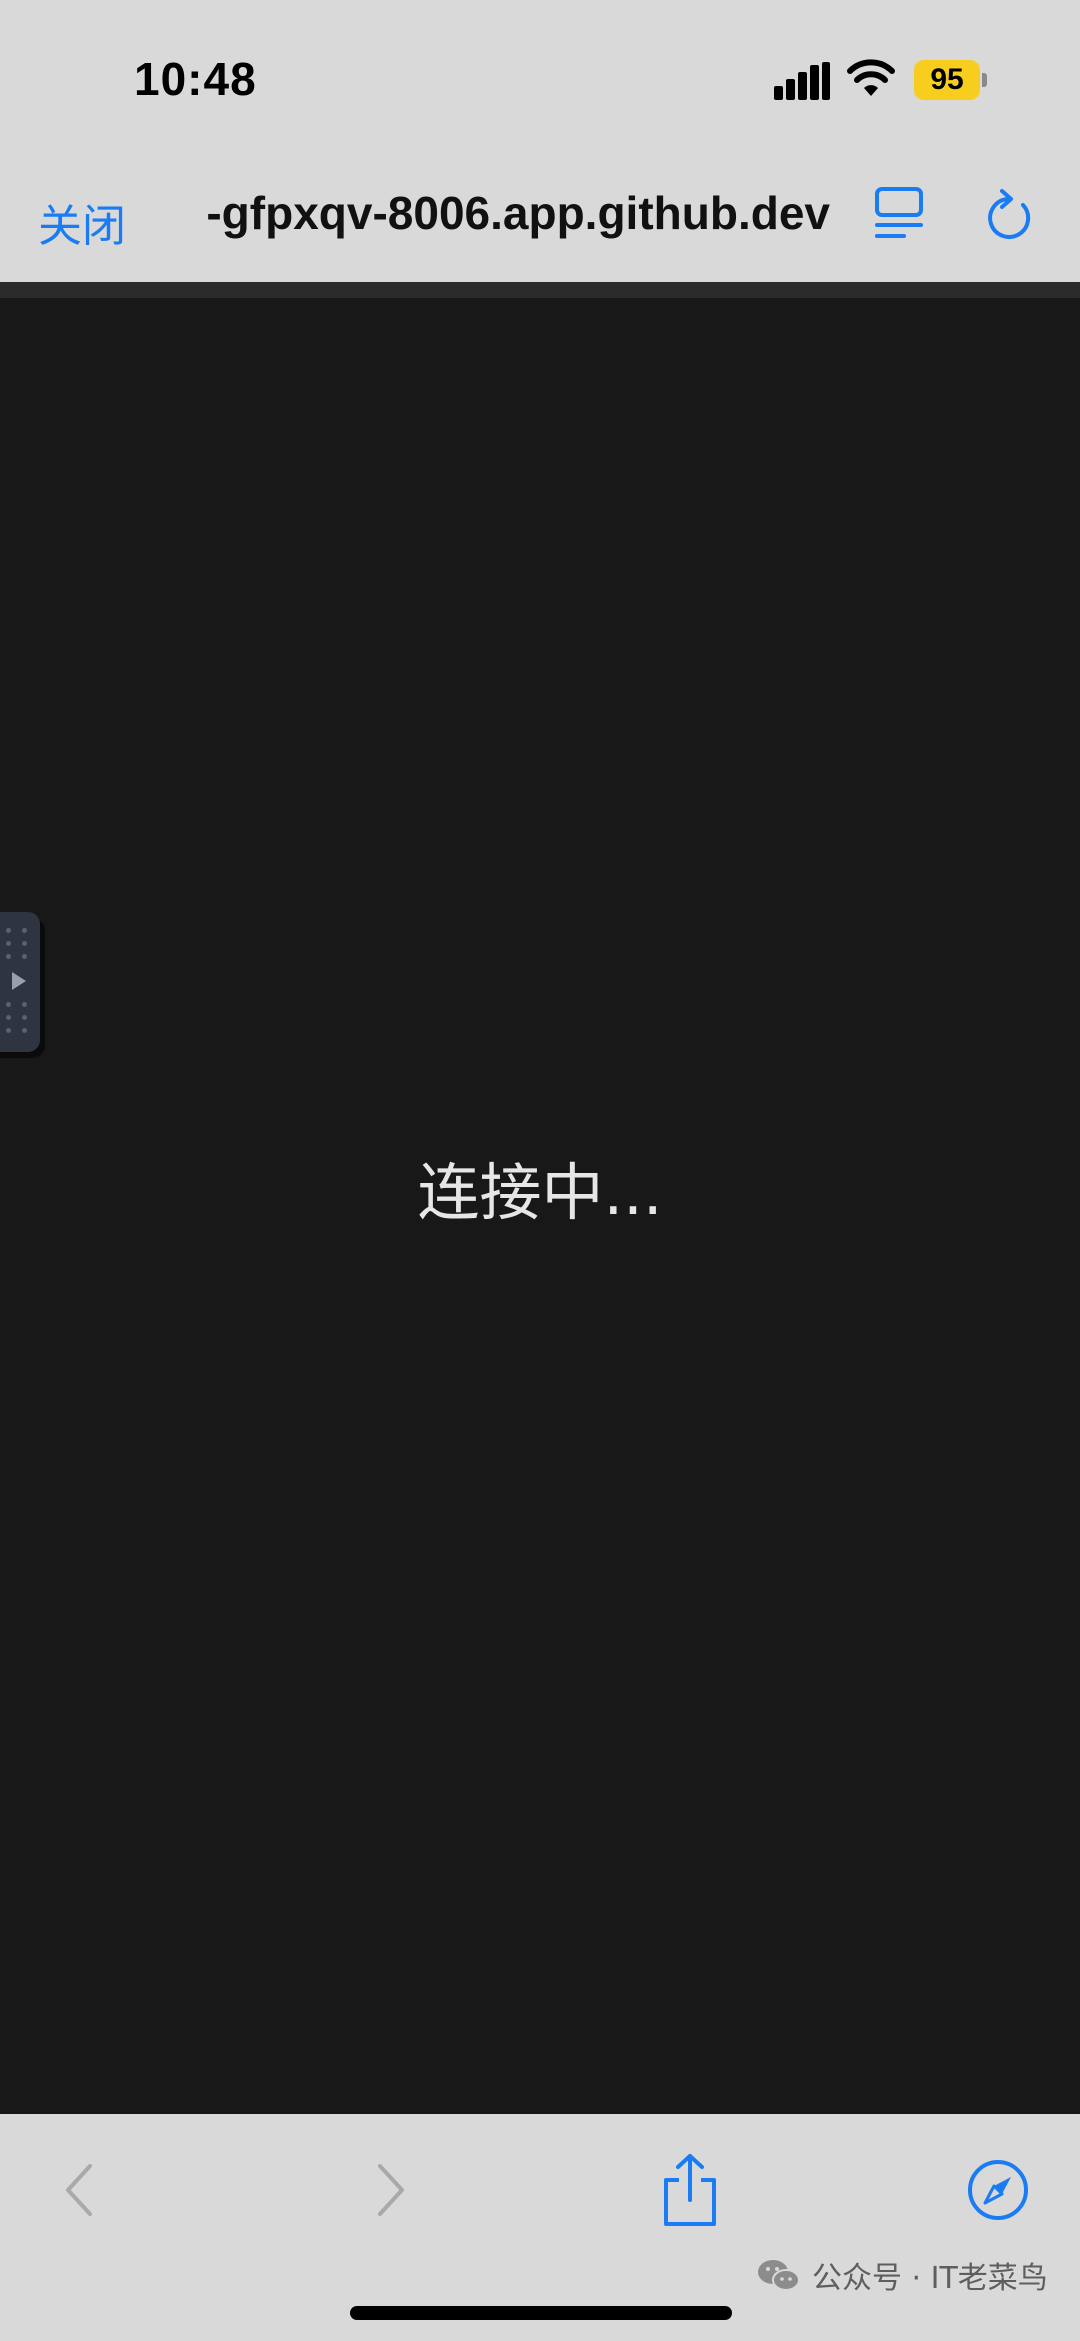 The width and height of the screenshot is (1080, 2341). What do you see at coordinates (186, 210) in the screenshot?
I see `url-fade` at bounding box center [186, 210].